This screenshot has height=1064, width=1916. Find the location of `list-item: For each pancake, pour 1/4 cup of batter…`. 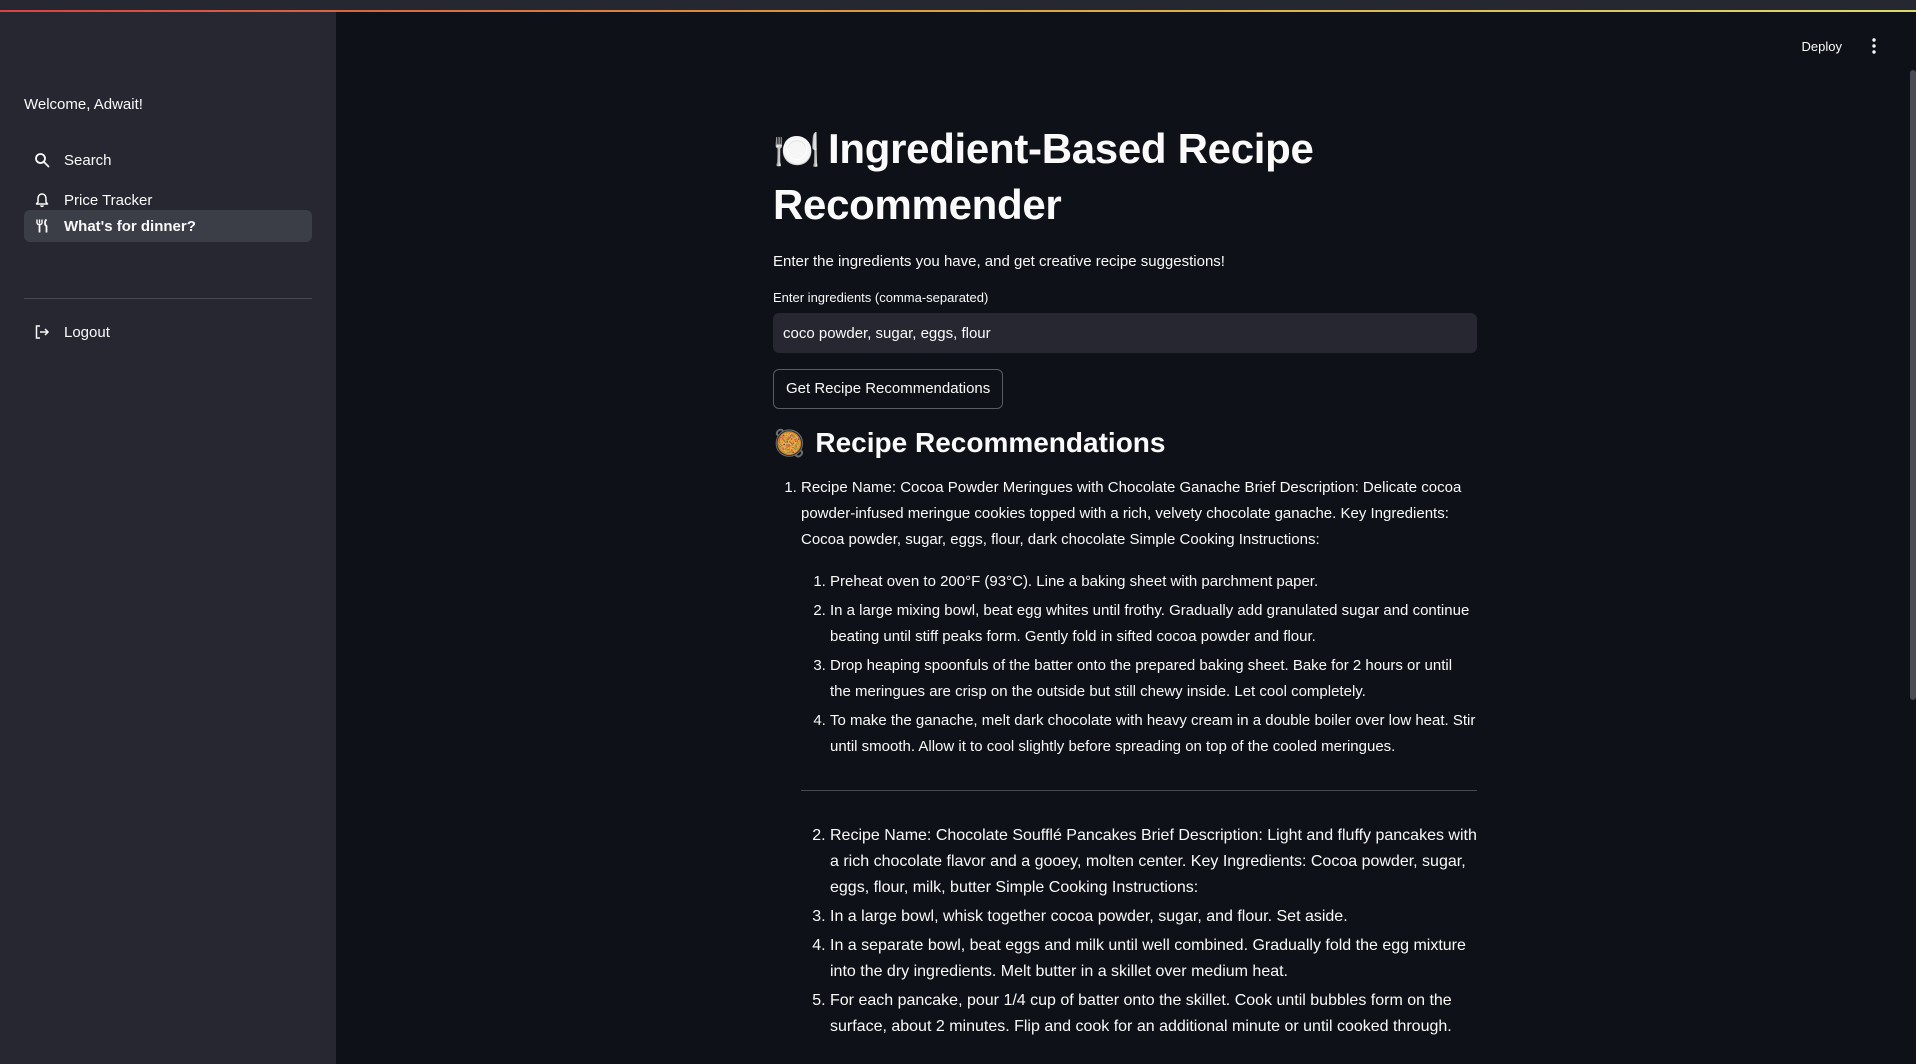

list-item: For each pancake, pour 1/4 cup of batter… is located at coordinates (1153, 1014).